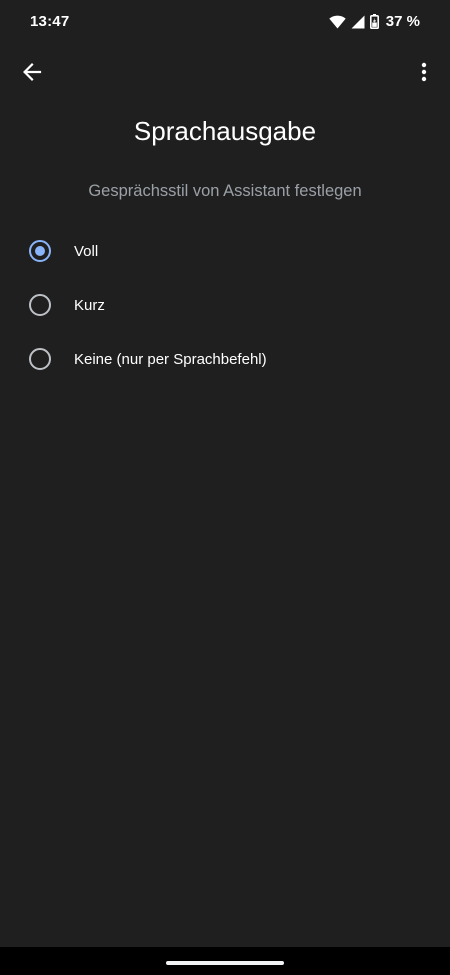  I want to click on option-label: Keine (nur per Sprachbefehl), so click(170, 359).